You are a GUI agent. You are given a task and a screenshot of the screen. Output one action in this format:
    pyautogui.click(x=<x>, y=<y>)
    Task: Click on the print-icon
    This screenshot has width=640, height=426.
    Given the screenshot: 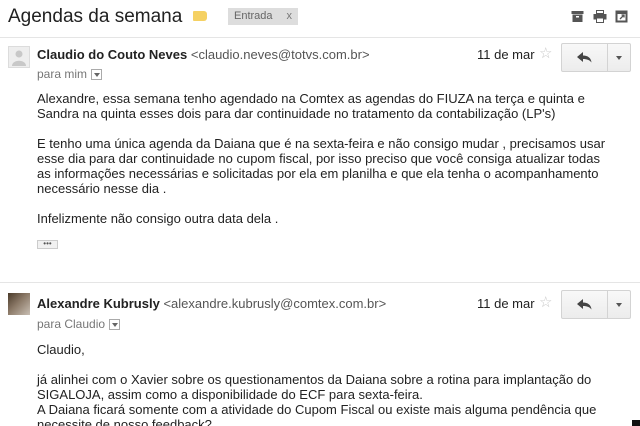 What is the action you would take?
    pyautogui.click(x=600, y=16)
    